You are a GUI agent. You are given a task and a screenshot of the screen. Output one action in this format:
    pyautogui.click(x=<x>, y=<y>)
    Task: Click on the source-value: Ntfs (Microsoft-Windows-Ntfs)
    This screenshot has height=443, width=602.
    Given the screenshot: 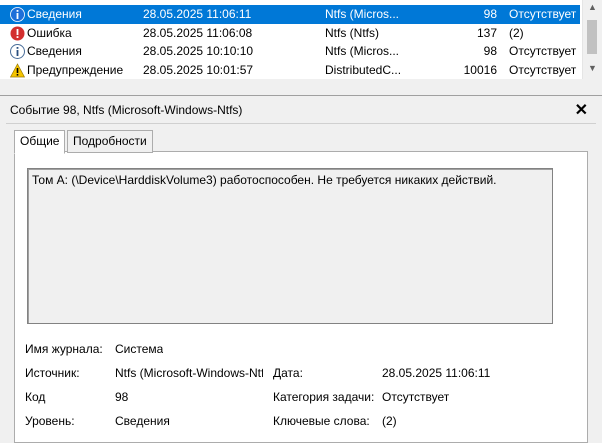 What is the action you would take?
    pyautogui.click(x=189, y=373)
    